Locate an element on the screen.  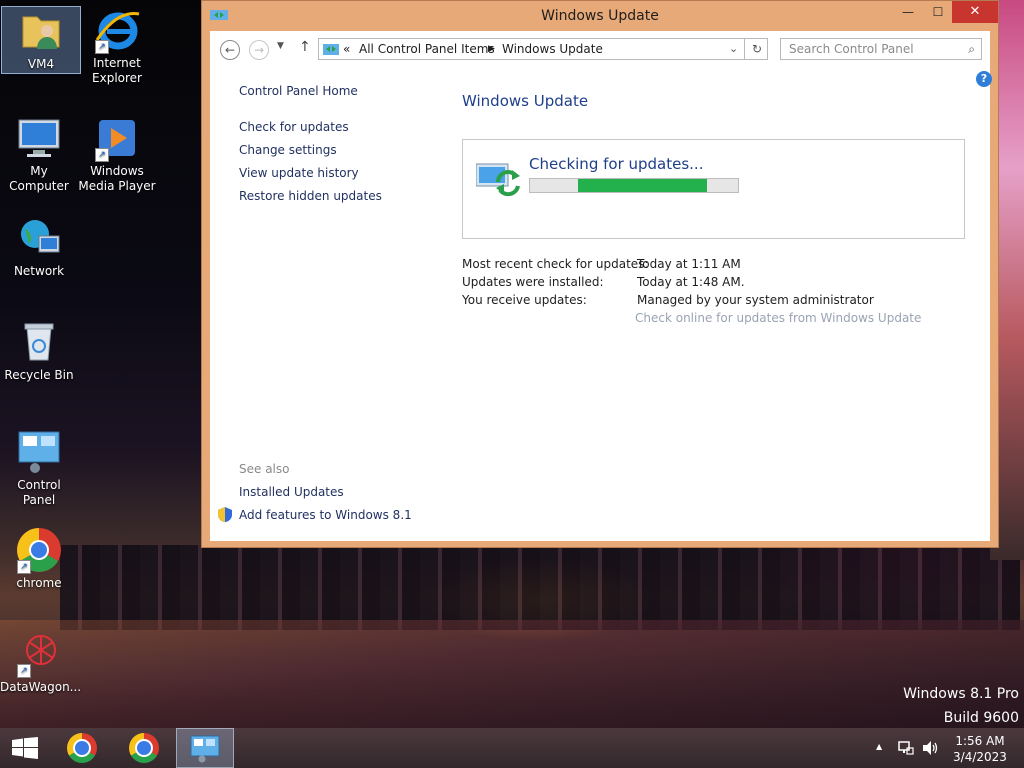
back-arrow-icon: ← is located at coordinates (230, 50).